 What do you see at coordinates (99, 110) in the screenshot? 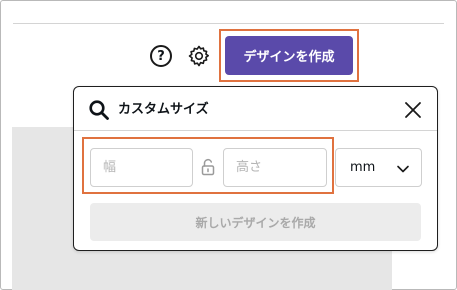
I see `search-icon` at bounding box center [99, 110].